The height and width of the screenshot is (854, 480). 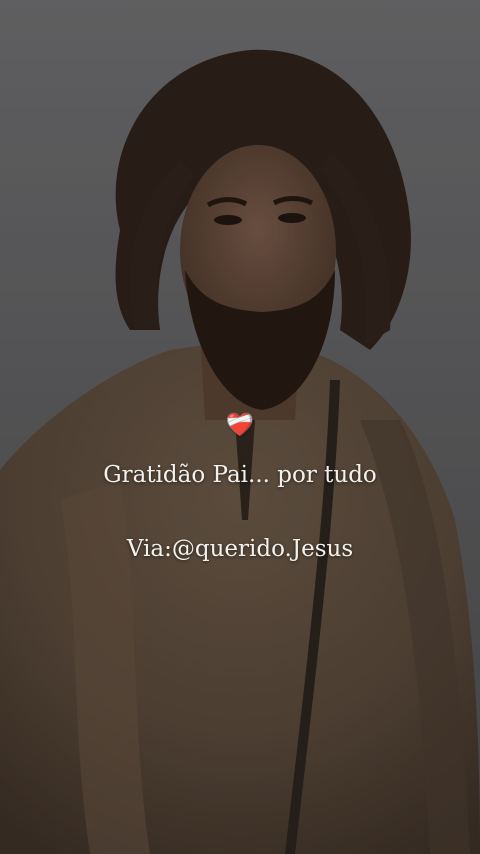 I want to click on mending-heart-icon: ❤️‍🩹, so click(x=240, y=425).